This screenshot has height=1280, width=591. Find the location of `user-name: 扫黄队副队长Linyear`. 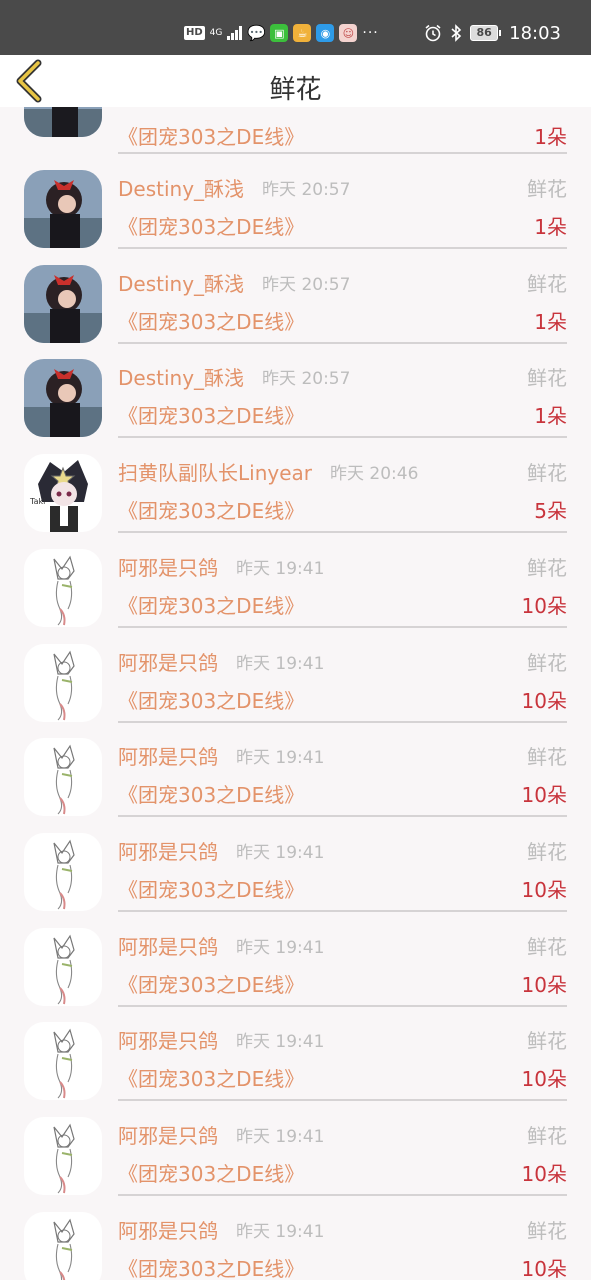

user-name: 扫黄队副队长Linyear is located at coordinates (215, 471).